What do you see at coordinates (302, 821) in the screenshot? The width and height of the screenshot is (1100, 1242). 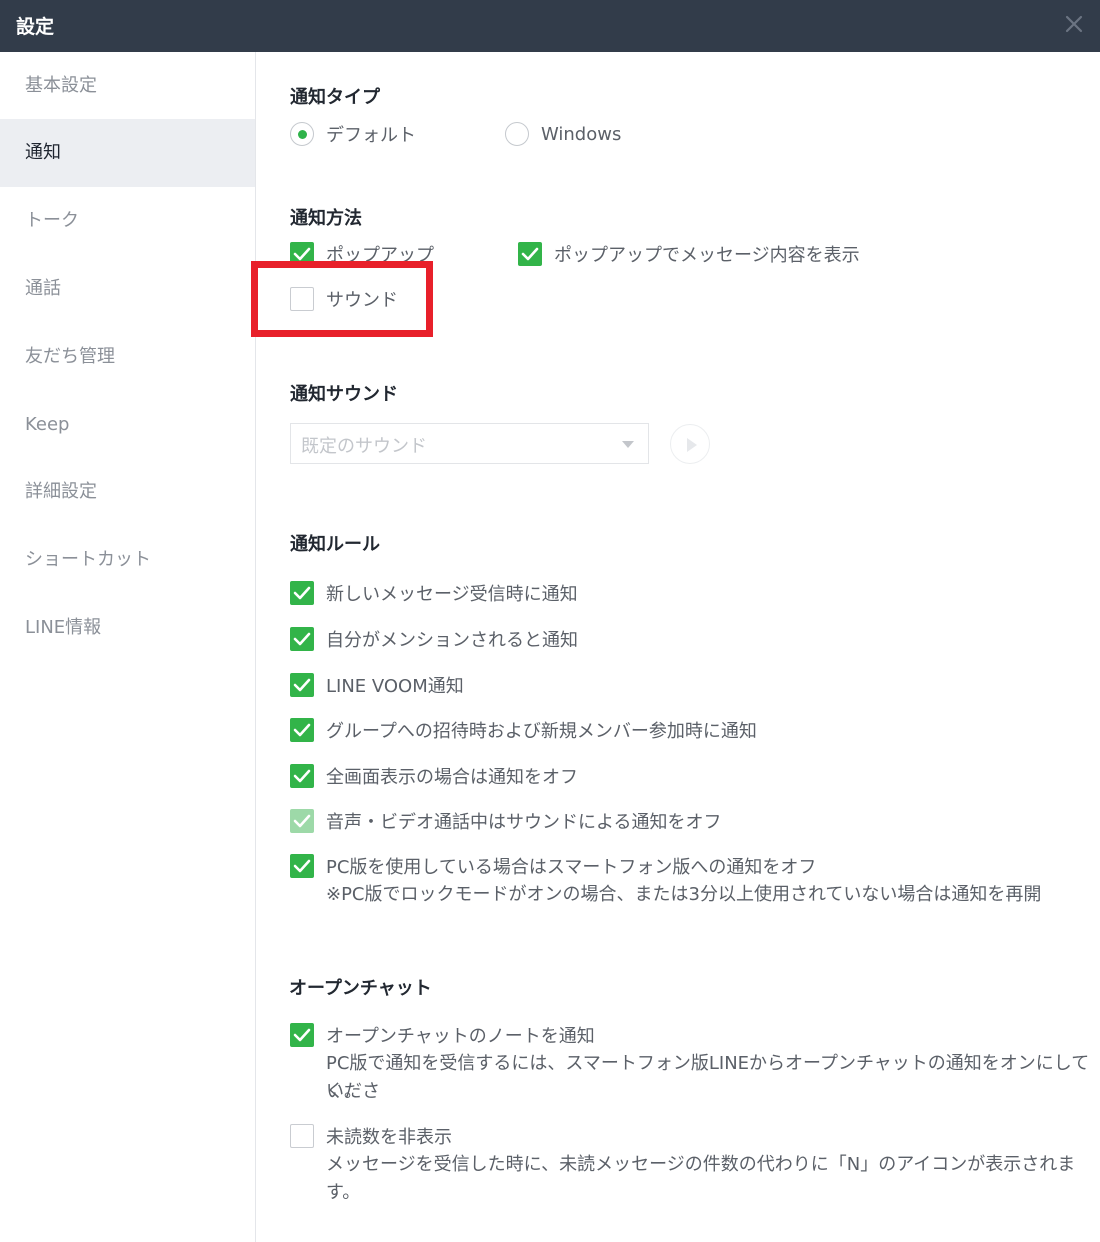 I see `checkbox-checked-disabled-icon` at bounding box center [302, 821].